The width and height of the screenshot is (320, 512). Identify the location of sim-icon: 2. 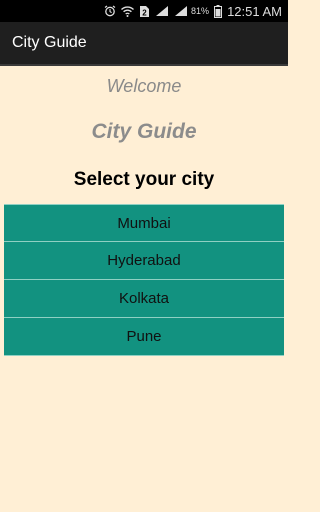
(144, 11).